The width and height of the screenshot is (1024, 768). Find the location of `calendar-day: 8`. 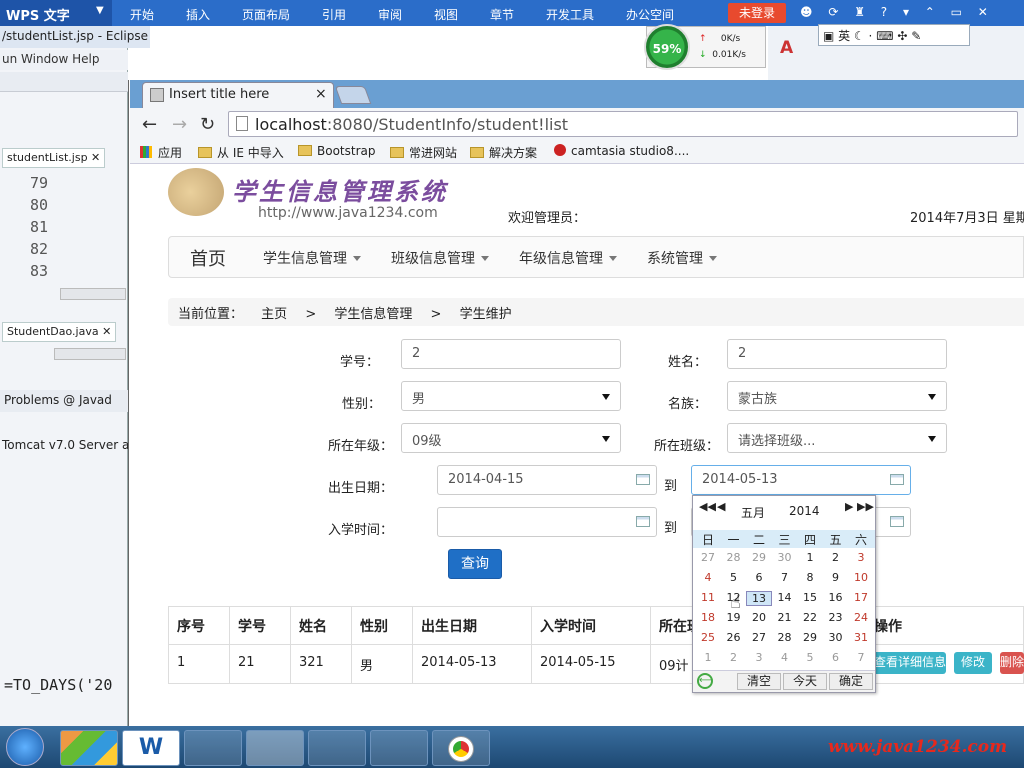

calendar-day: 8 is located at coordinates (810, 577).